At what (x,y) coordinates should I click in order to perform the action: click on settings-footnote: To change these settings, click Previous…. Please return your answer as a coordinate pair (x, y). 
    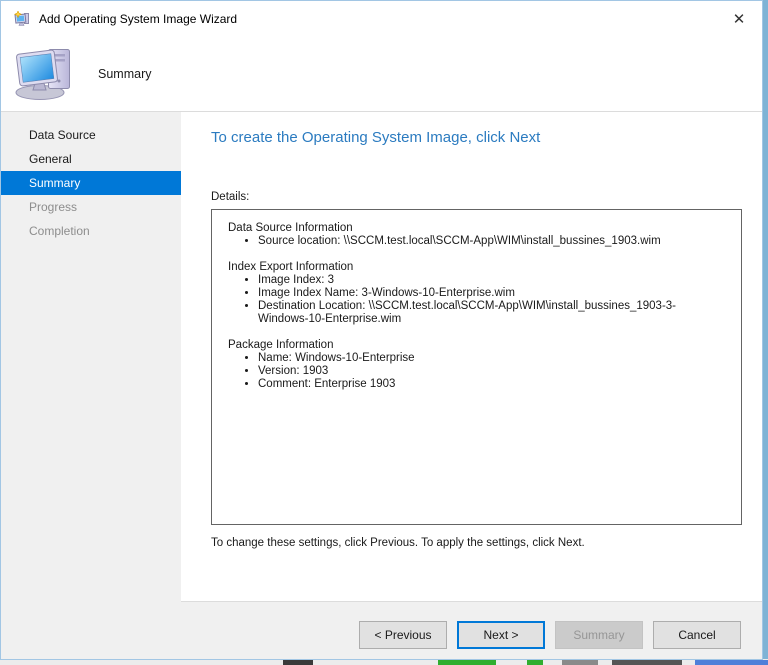
    Looking at the image, I should click on (398, 543).